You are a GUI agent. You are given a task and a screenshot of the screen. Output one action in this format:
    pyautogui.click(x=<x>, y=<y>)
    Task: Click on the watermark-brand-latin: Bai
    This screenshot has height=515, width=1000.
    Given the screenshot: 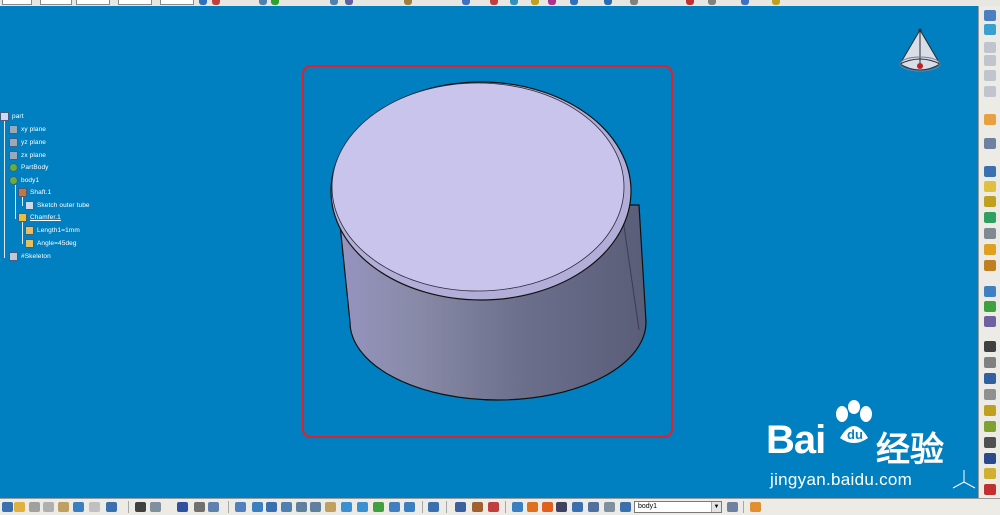 What is the action you would take?
    pyautogui.click(x=796, y=440)
    